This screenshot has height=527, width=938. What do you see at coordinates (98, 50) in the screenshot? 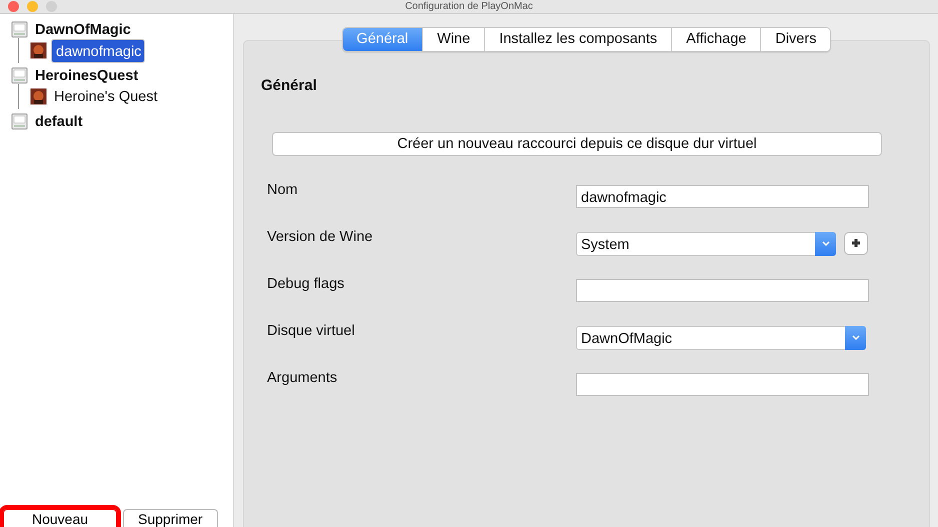
I see `tree-item: dawnofmagic` at bounding box center [98, 50].